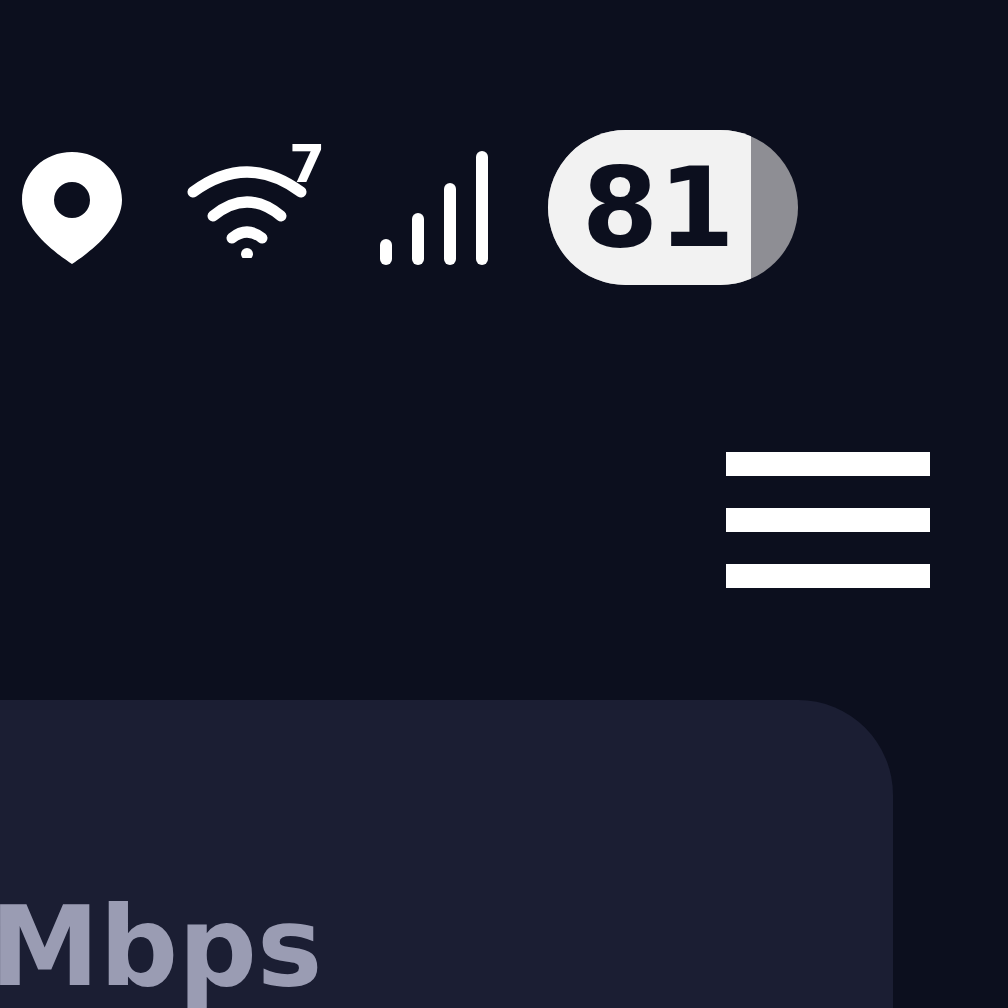 The height and width of the screenshot is (1008, 1008). What do you see at coordinates (307, 163) in the screenshot?
I see `wifi-standard-label: 7` at bounding box center [307, 163].